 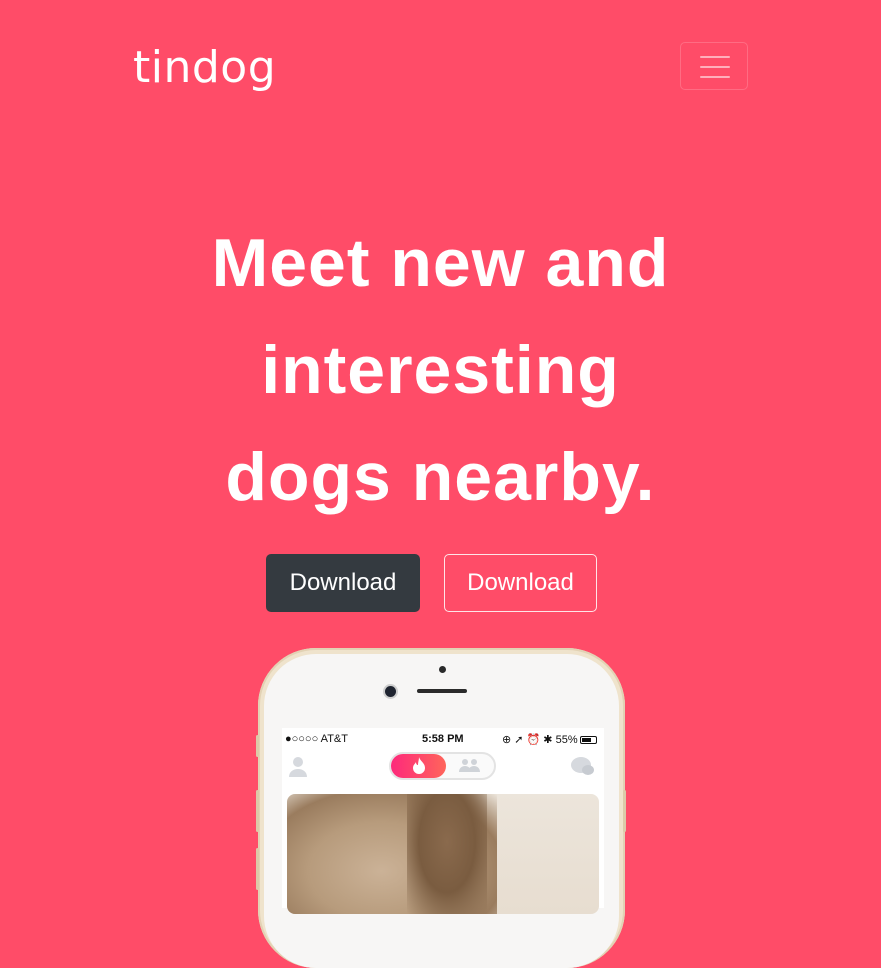 I want to click on brand-logo: tindog, so click(x=204, y=68).